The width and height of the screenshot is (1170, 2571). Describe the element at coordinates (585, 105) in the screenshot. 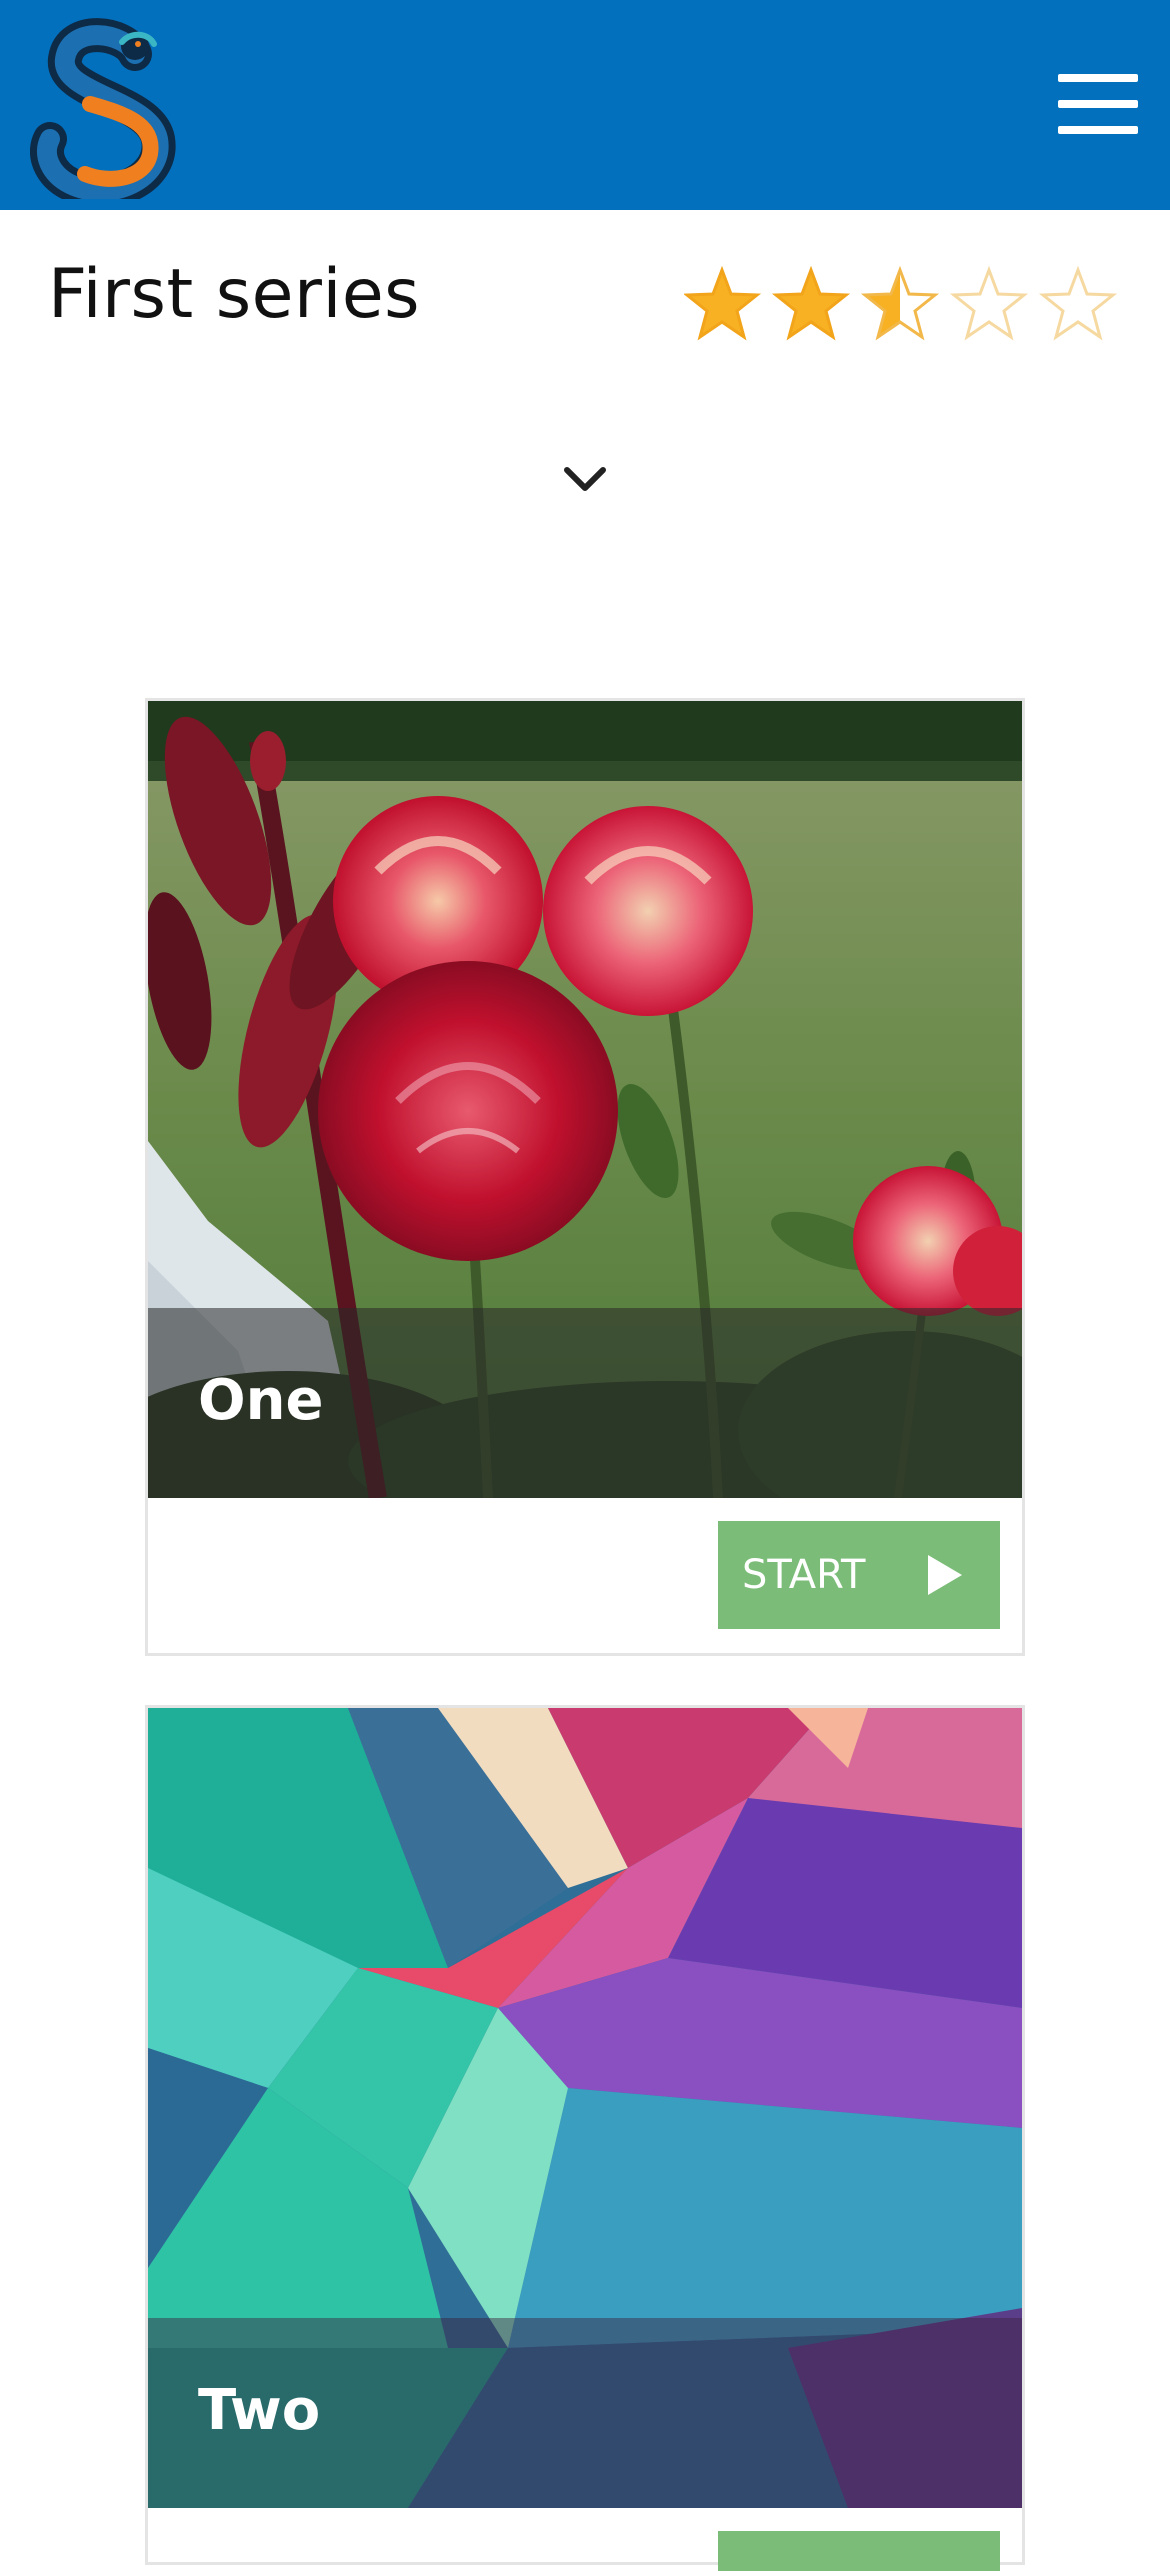

I see `app-header` at that location.